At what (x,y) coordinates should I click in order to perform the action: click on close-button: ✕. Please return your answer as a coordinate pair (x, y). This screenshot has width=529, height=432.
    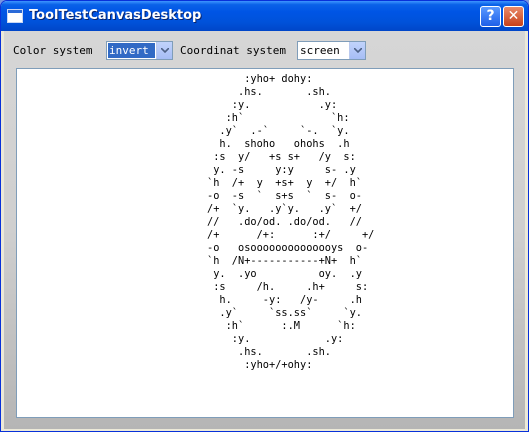
    Looking at the image, I should click on (513, 16).